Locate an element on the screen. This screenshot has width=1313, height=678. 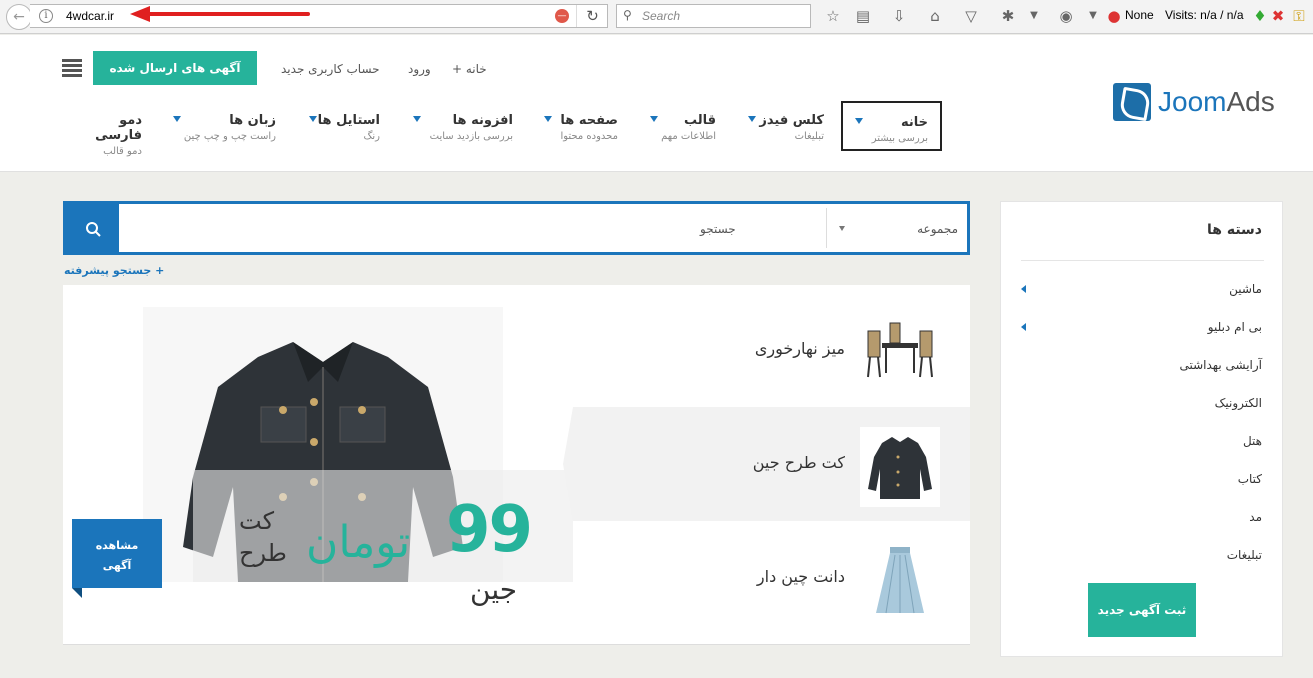
back-arrow-icon: ← is located at coordinates (19, 17).